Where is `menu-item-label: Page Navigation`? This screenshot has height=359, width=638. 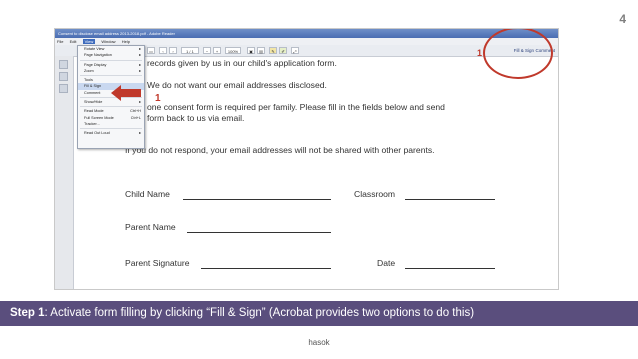 menu-item-label: Page Navigation is located at coordinates (98, 55).